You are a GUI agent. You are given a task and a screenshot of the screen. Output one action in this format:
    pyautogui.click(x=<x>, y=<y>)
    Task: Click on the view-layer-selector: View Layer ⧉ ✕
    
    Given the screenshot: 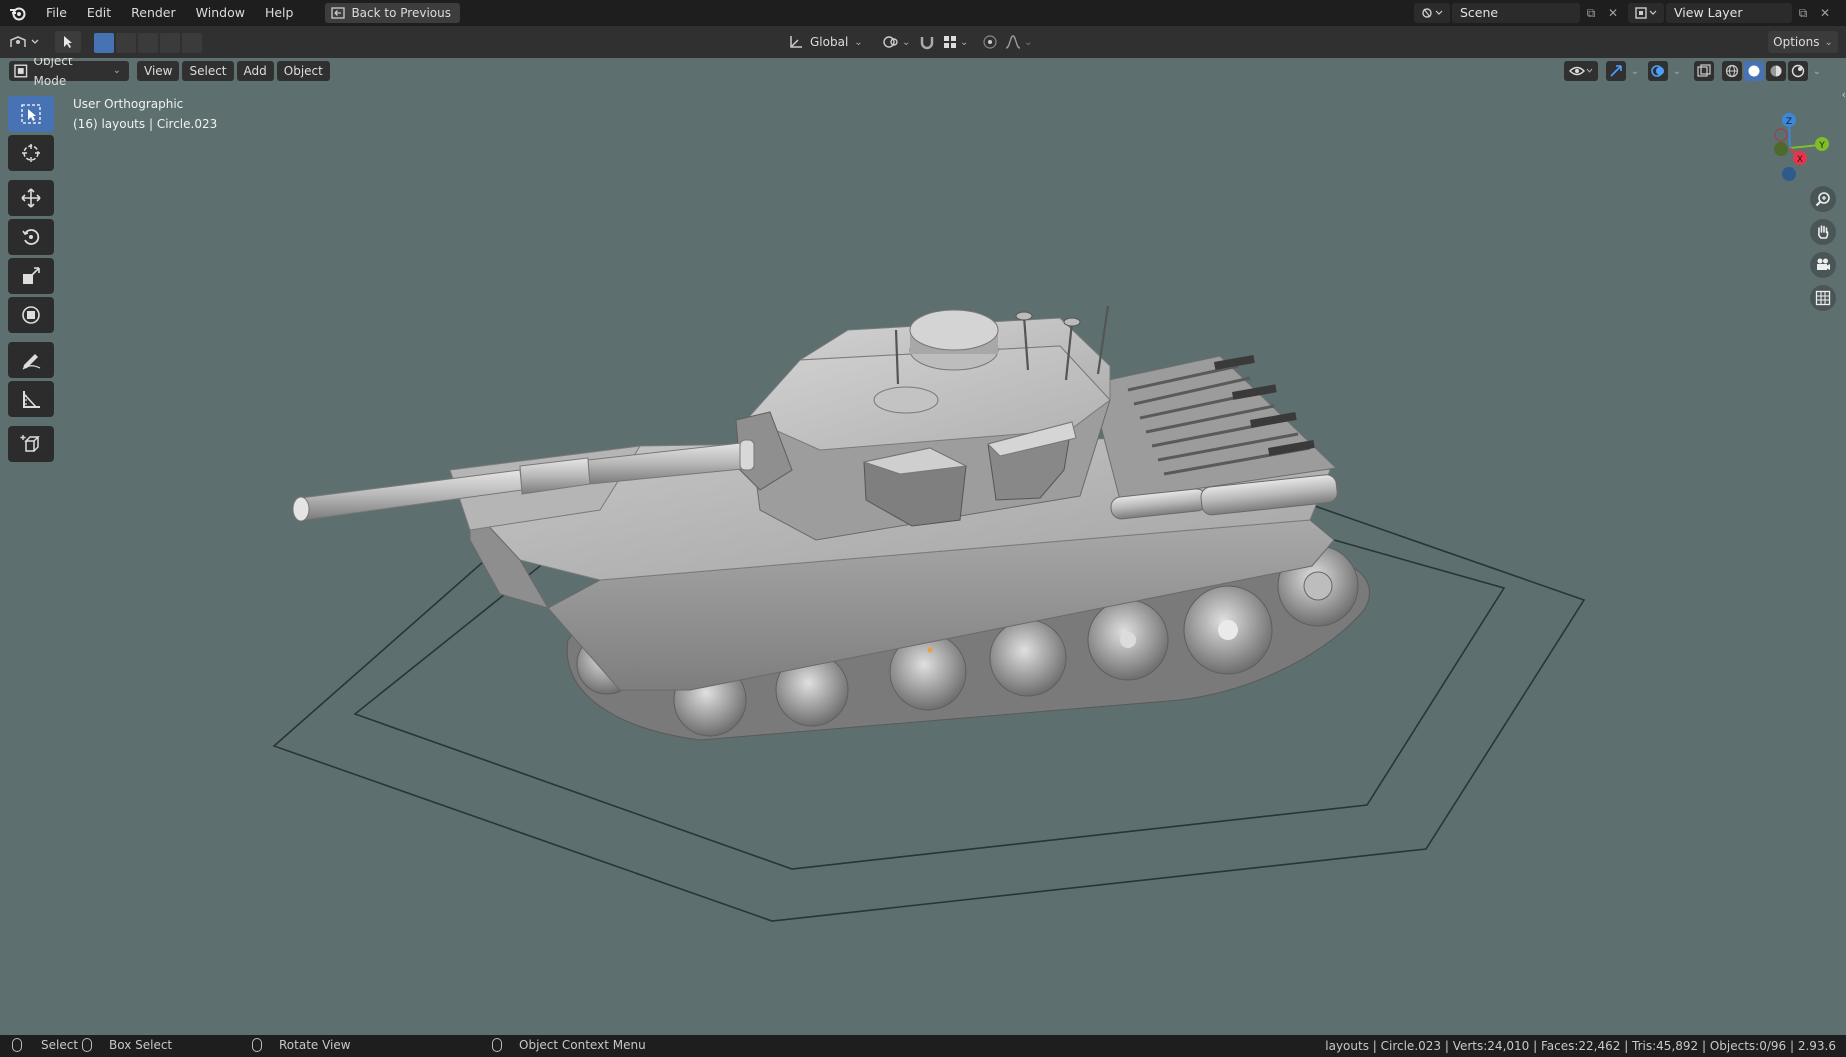 What is the action you would take?
    pyautogui.click(x=1732, y=13)
    